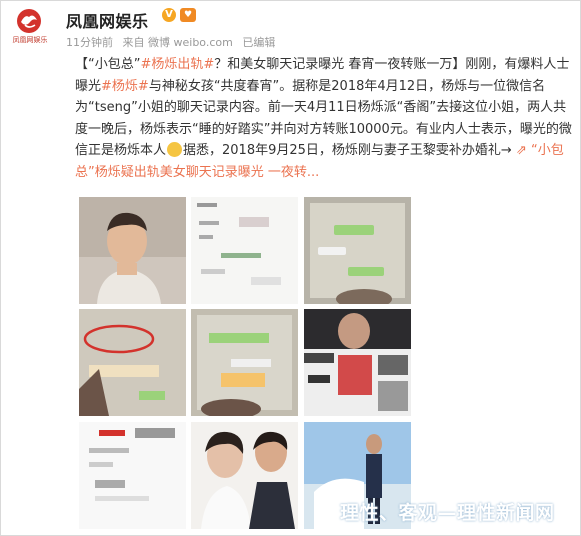 The image size is (581, 536). I want to click on photo-couple-collage, so click(357, 362).